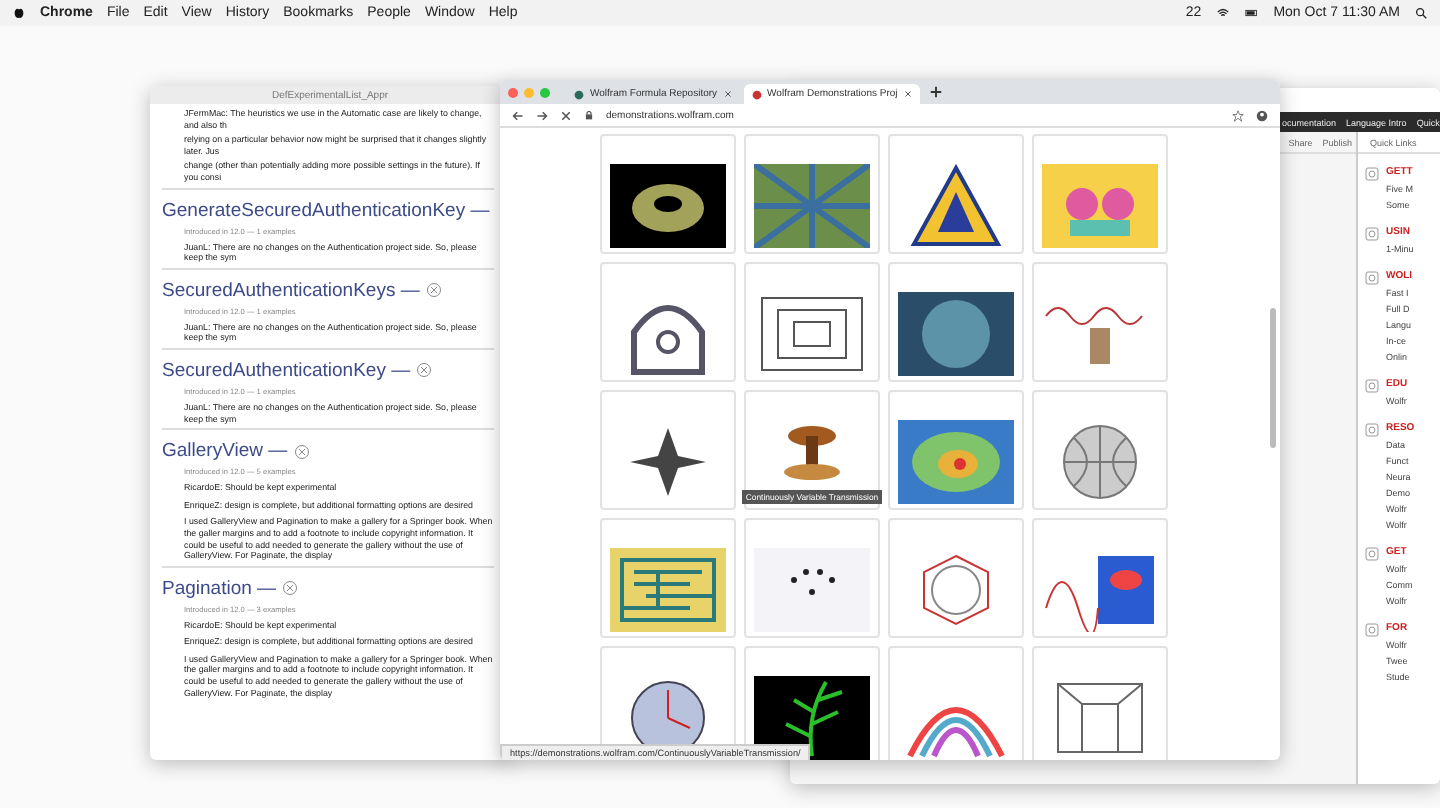 The image size is (1440, 808). What do you see at coordinates (19, 13) in the screenshot?
I see `apple-icon` at bounding box center [19, 13].